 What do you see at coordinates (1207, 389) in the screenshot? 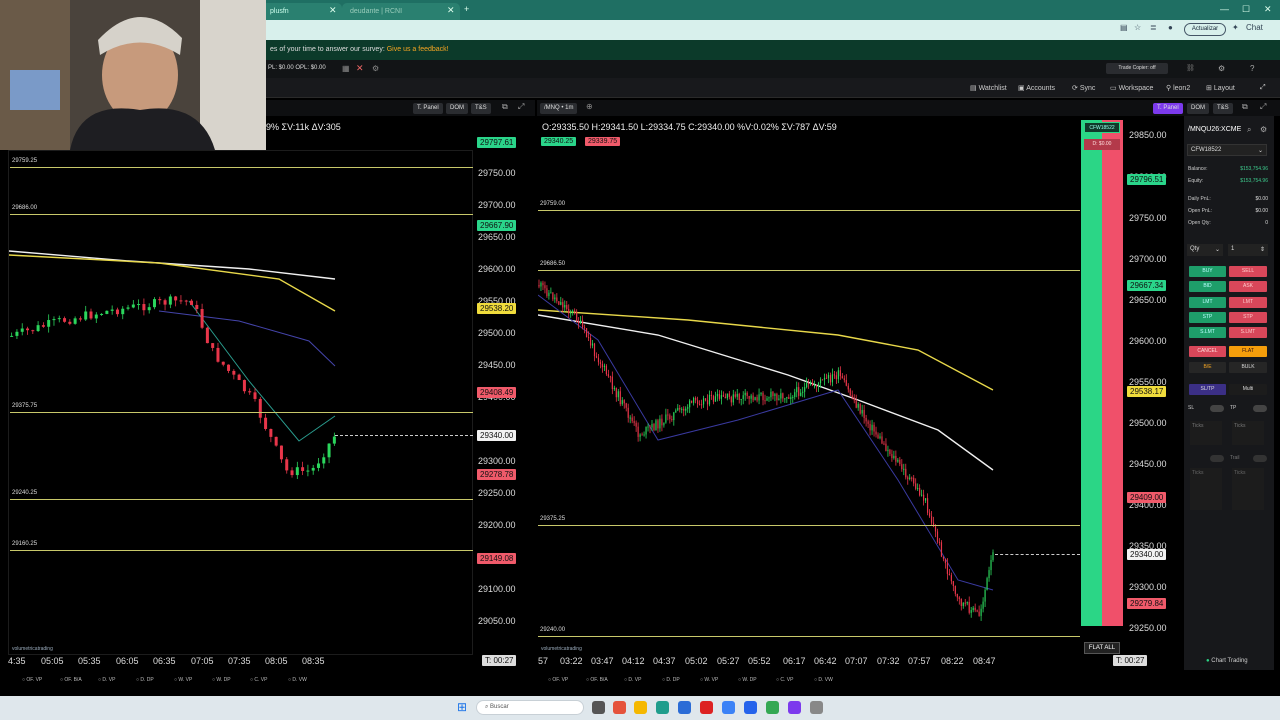
I see `sltp-tab: SL/TP` at bounding box center [1207, 389].